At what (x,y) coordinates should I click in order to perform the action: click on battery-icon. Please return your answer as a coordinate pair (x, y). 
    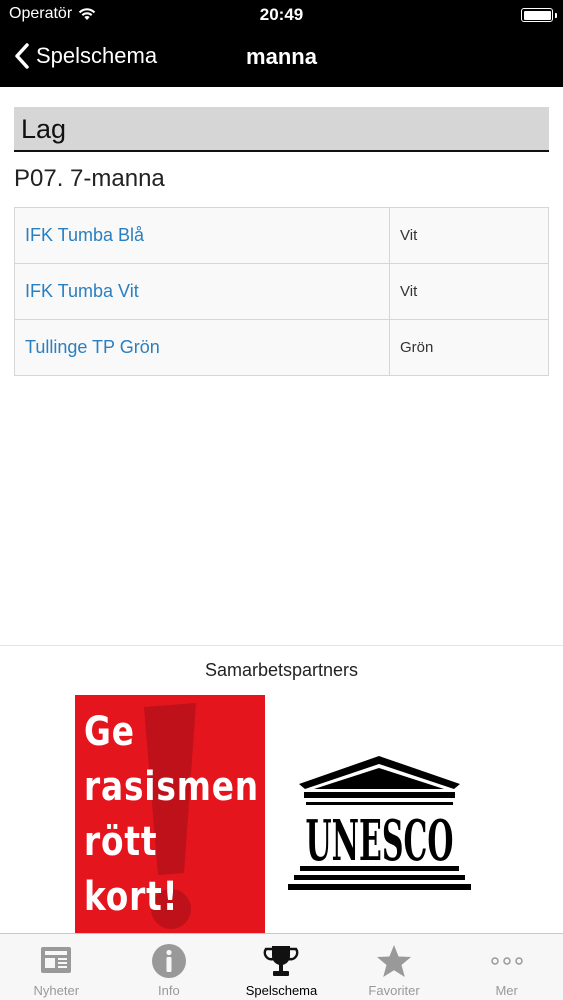
    Looking at the image, I should click on (539, 15).